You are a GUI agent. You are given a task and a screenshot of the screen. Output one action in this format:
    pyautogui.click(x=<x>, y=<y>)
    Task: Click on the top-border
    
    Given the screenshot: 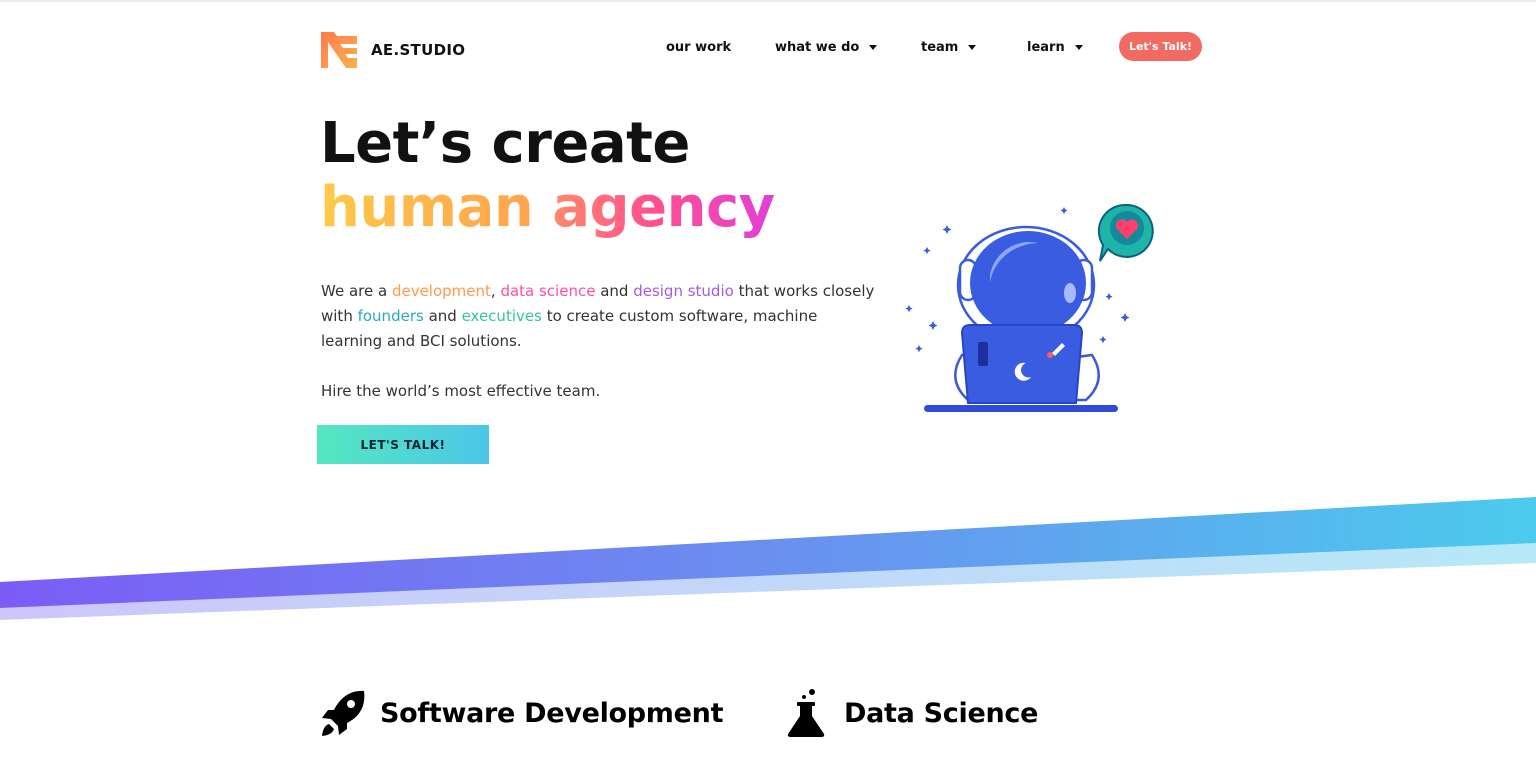 What is the action you would take?
    pyautogui.click(x=768, y=1)
    